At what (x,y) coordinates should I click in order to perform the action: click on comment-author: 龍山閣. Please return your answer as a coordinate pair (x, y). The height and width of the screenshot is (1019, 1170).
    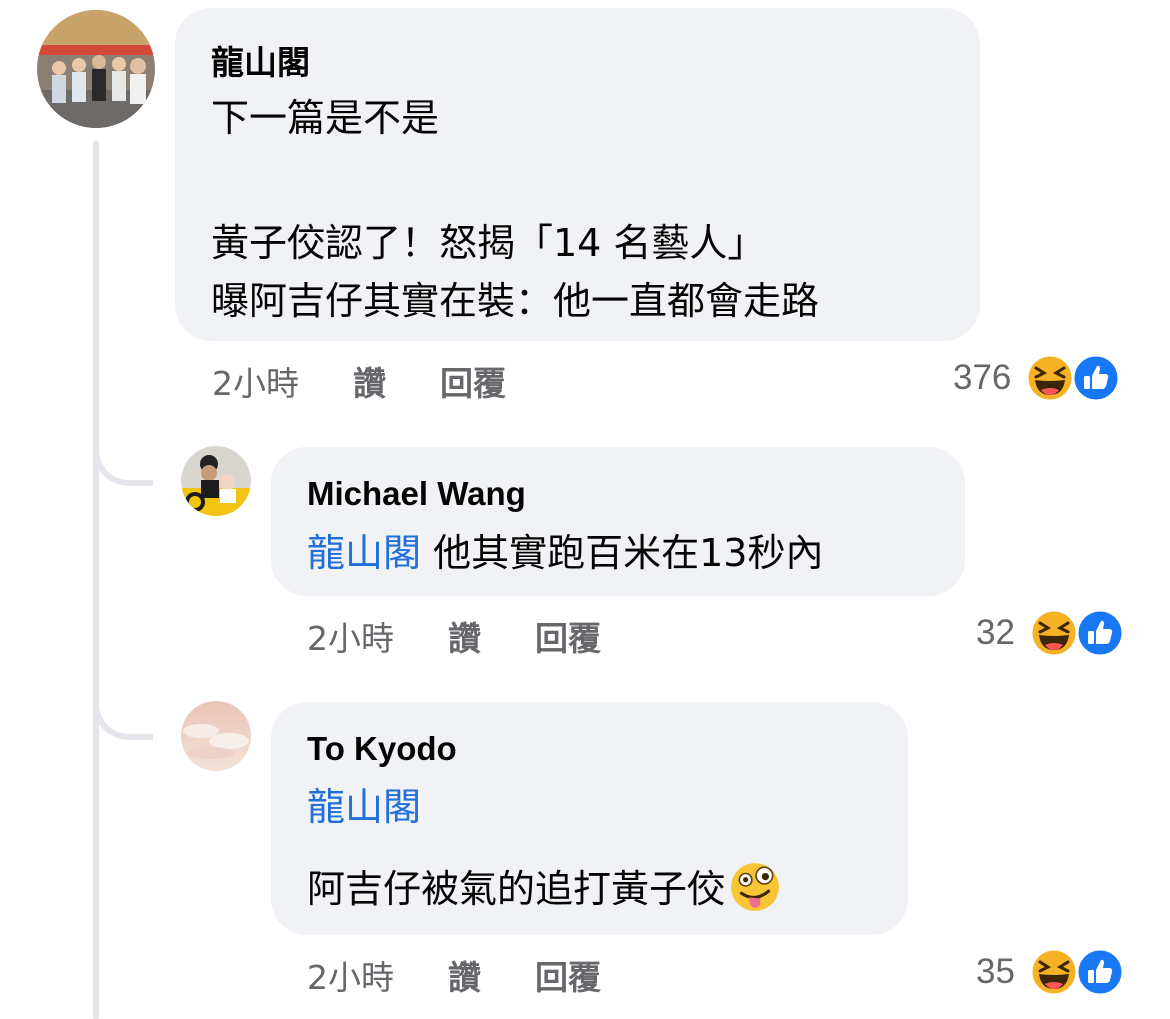
    Looking at the image, I should click on (260, 60).